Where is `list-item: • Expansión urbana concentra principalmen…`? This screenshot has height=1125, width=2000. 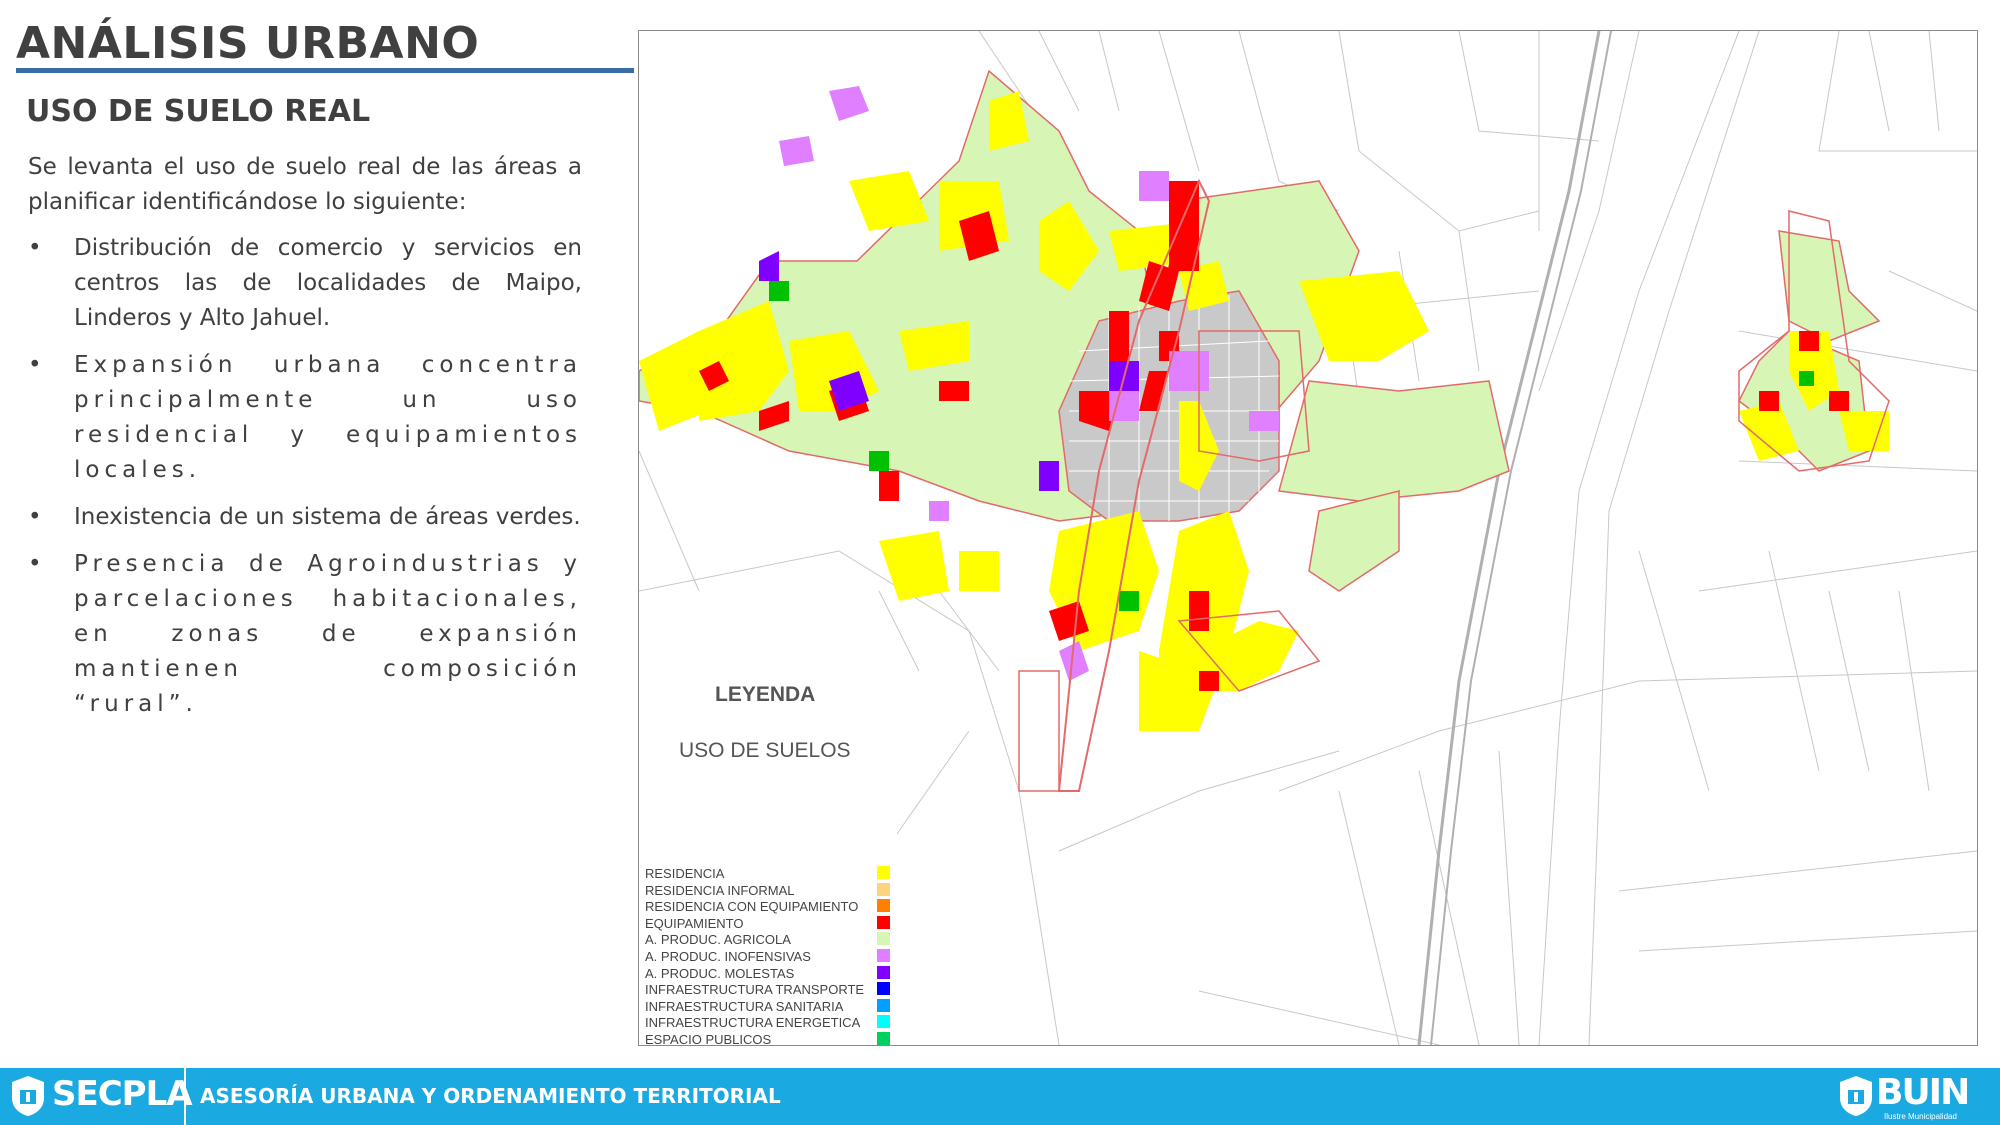 list-item: • Expansión urbana concentra principalmen… is located at coordinates (305, 418).